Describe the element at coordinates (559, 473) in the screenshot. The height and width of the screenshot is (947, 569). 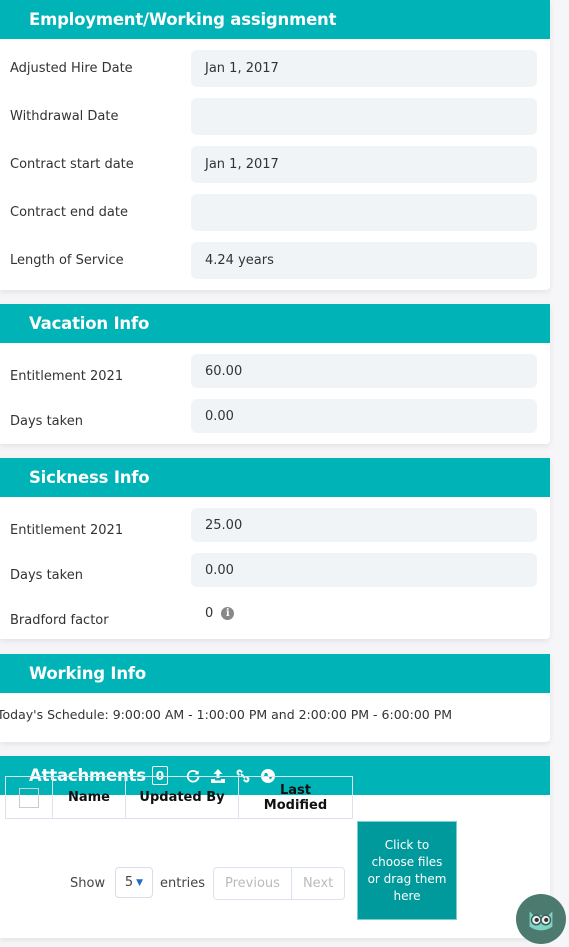
I see `page-gutter` at that location.